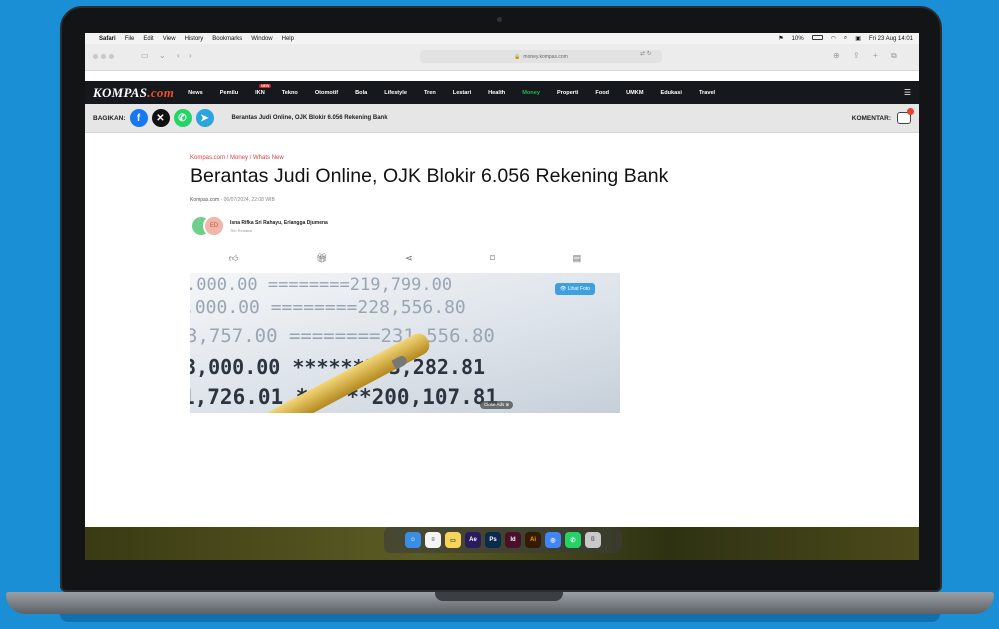 Image resolution: width=999 pixels, height=629 pixels. Describe the element at coordinates (195, 93) in the screenshot. I see `nav-news: News` at that location.